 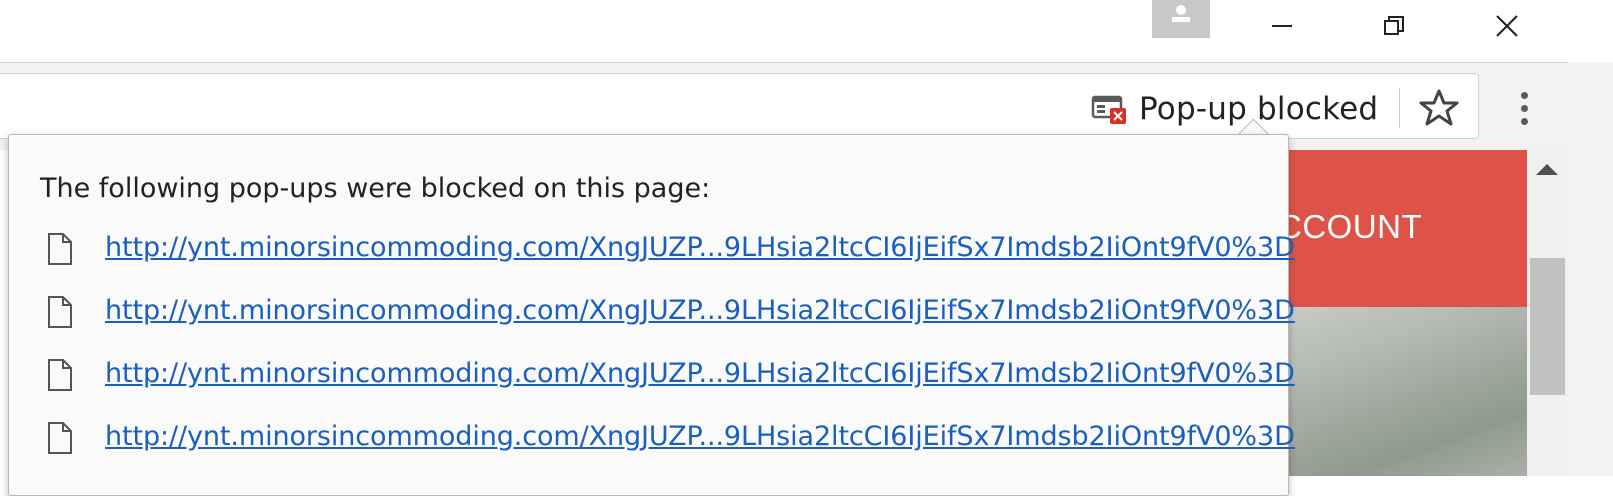 I want to click on minimize-button, so click(x=1281, y=26).